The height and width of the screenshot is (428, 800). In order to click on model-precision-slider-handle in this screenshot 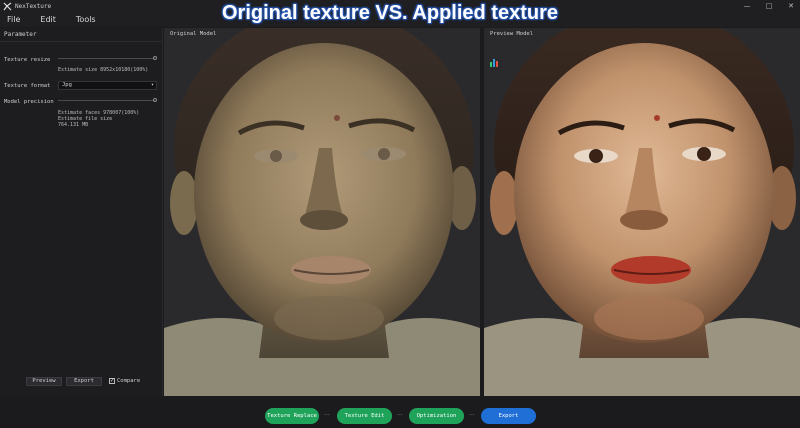, I will do `click(155, 100)`.